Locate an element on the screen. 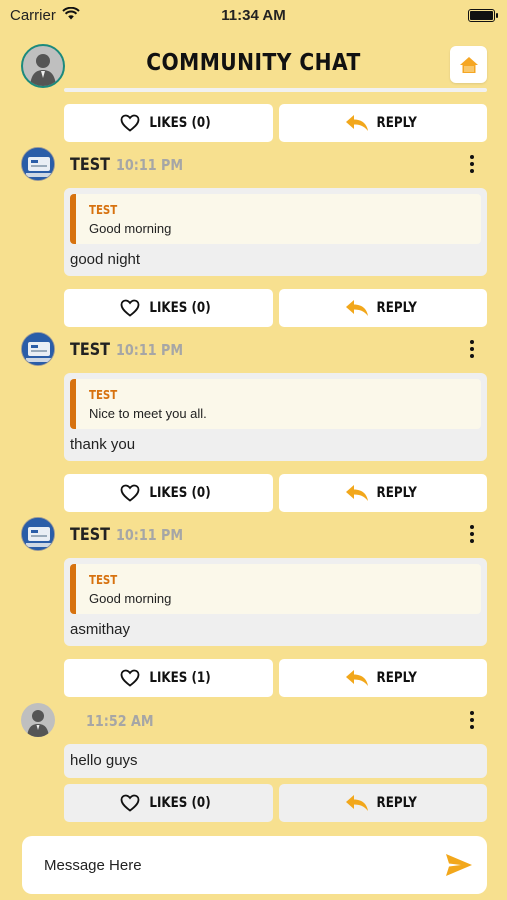  home-button is located at coordinates (468, 64).